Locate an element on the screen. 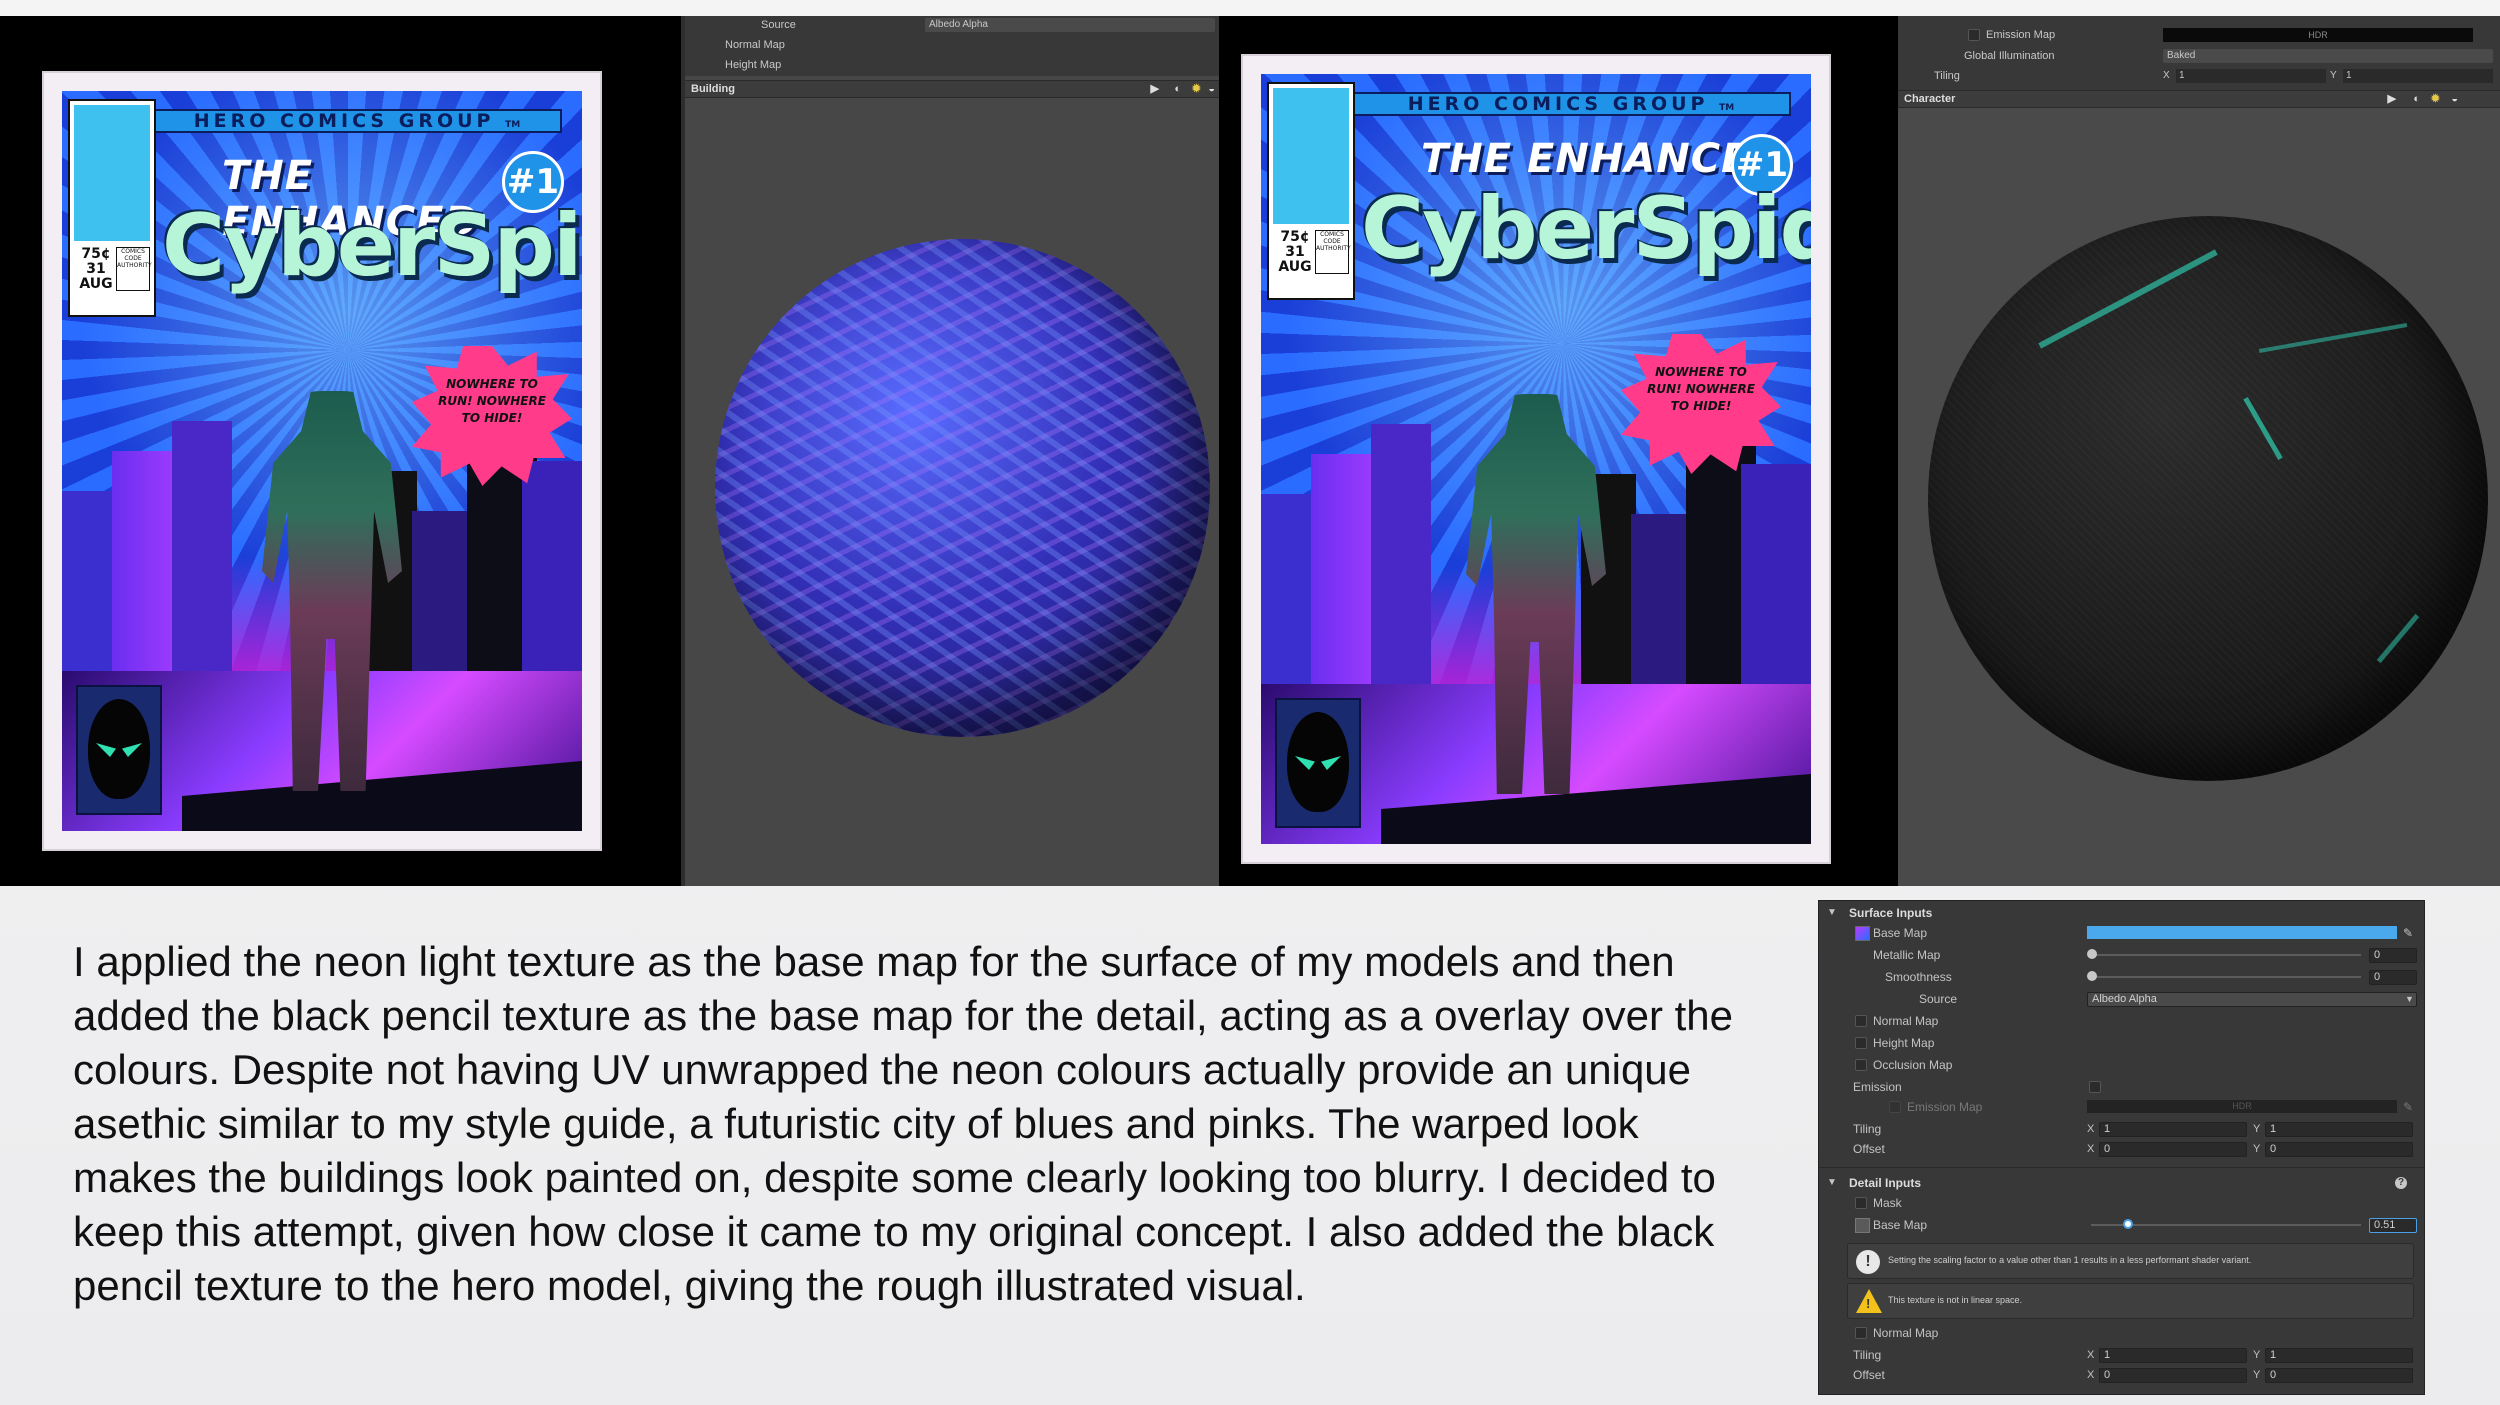  height-map-checkbox is located at coordinates (1861, 1043).